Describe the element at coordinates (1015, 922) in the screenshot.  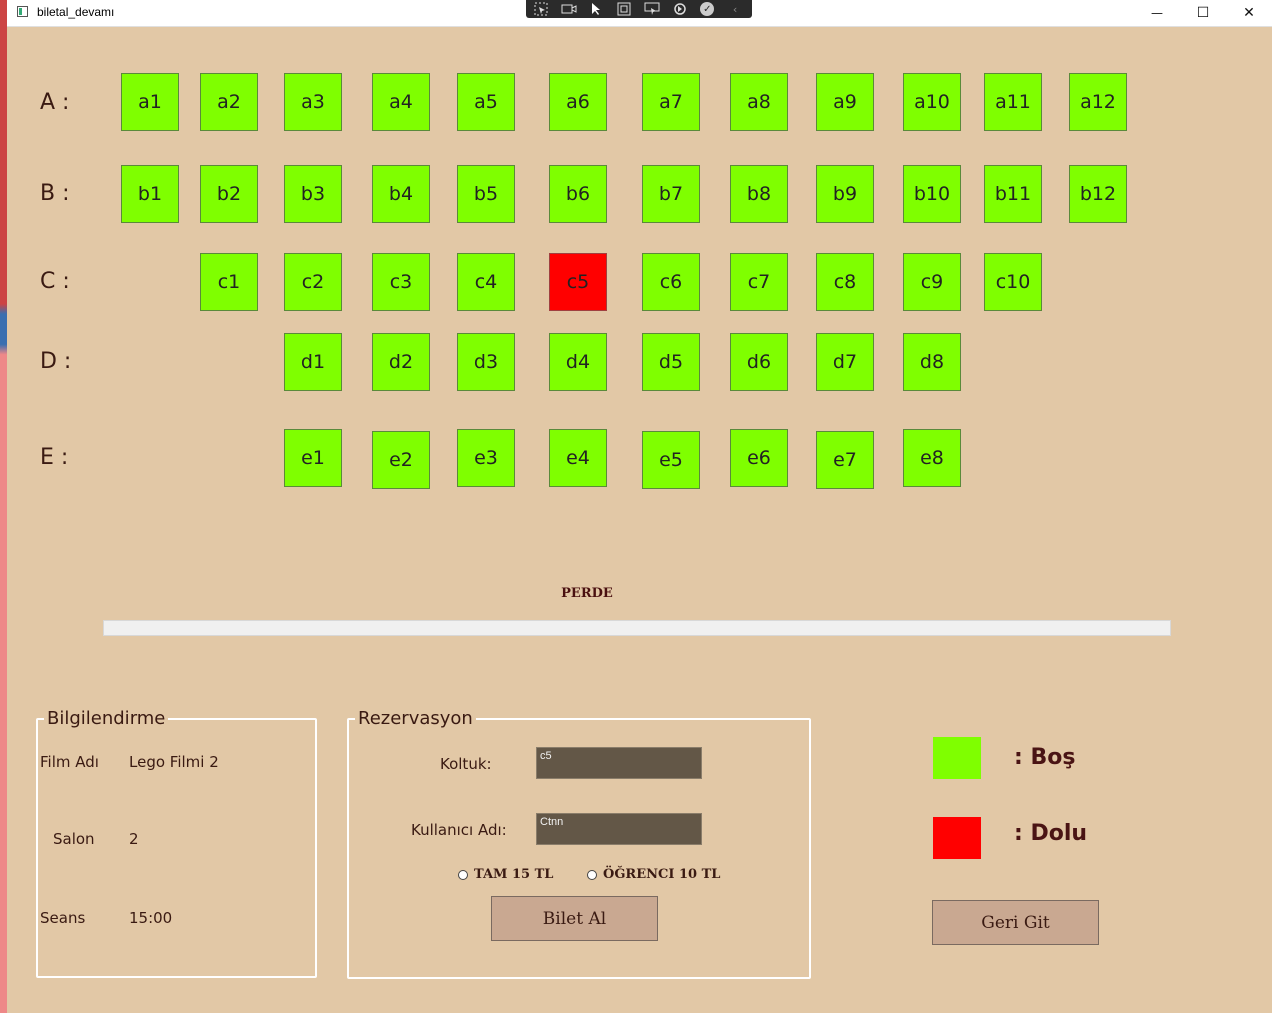
I see `back-button: Geri Git` at that location.